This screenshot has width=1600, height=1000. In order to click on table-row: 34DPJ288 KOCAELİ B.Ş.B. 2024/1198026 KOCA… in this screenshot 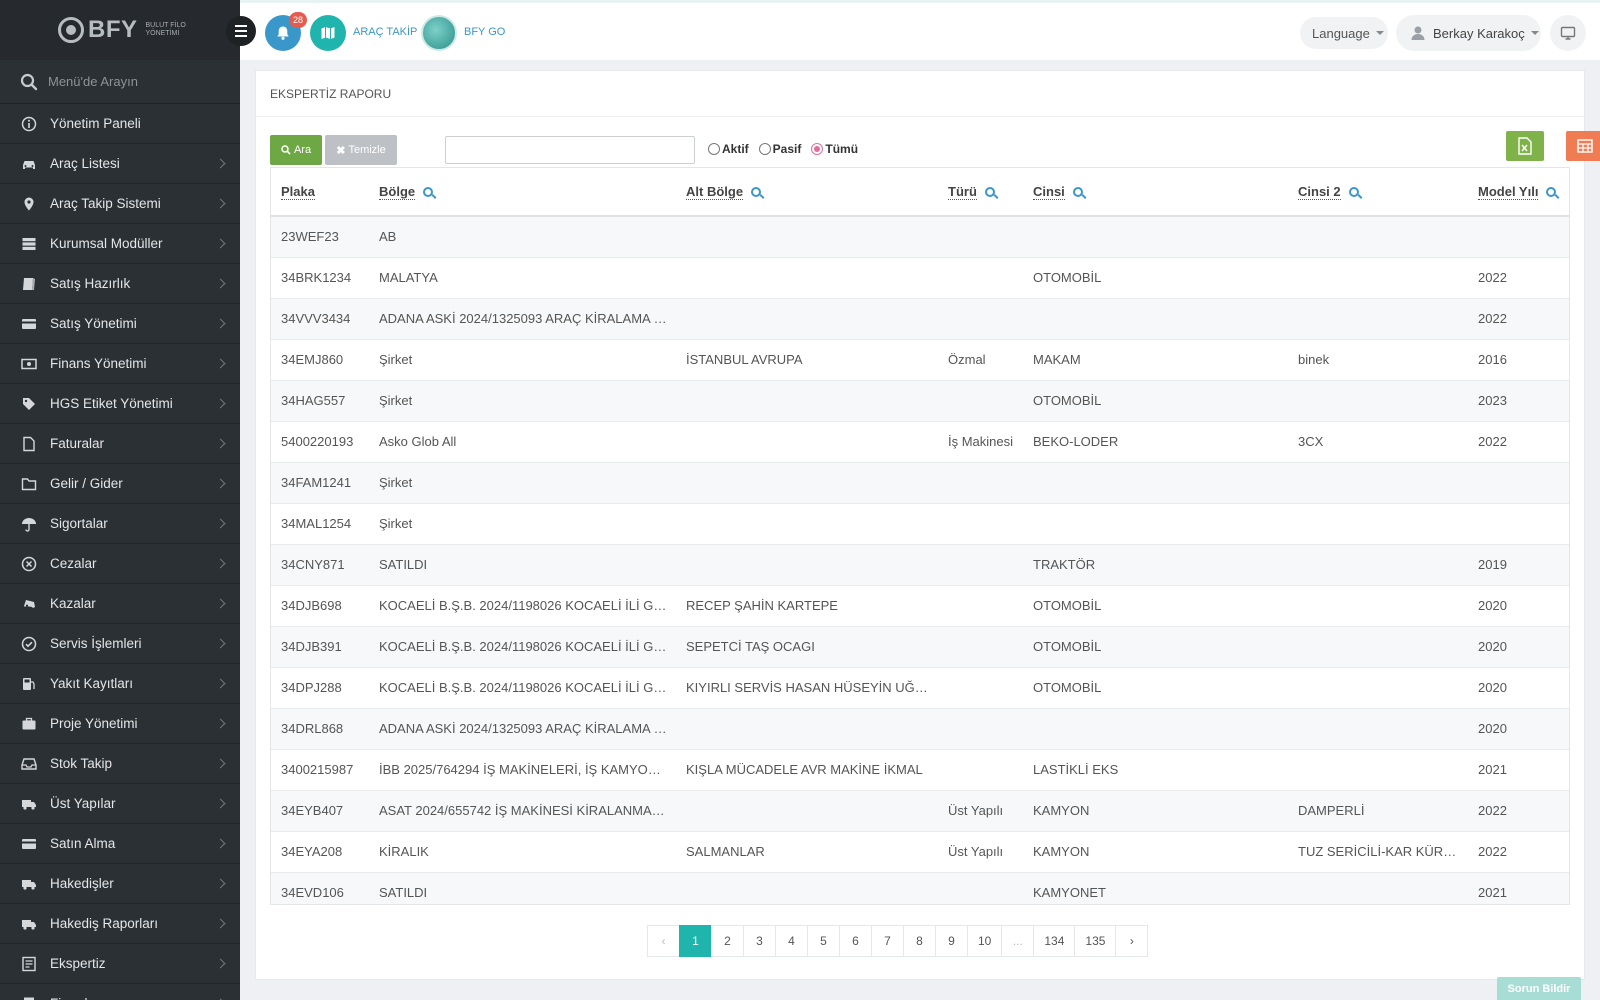, I will do `click(920, 688)`.